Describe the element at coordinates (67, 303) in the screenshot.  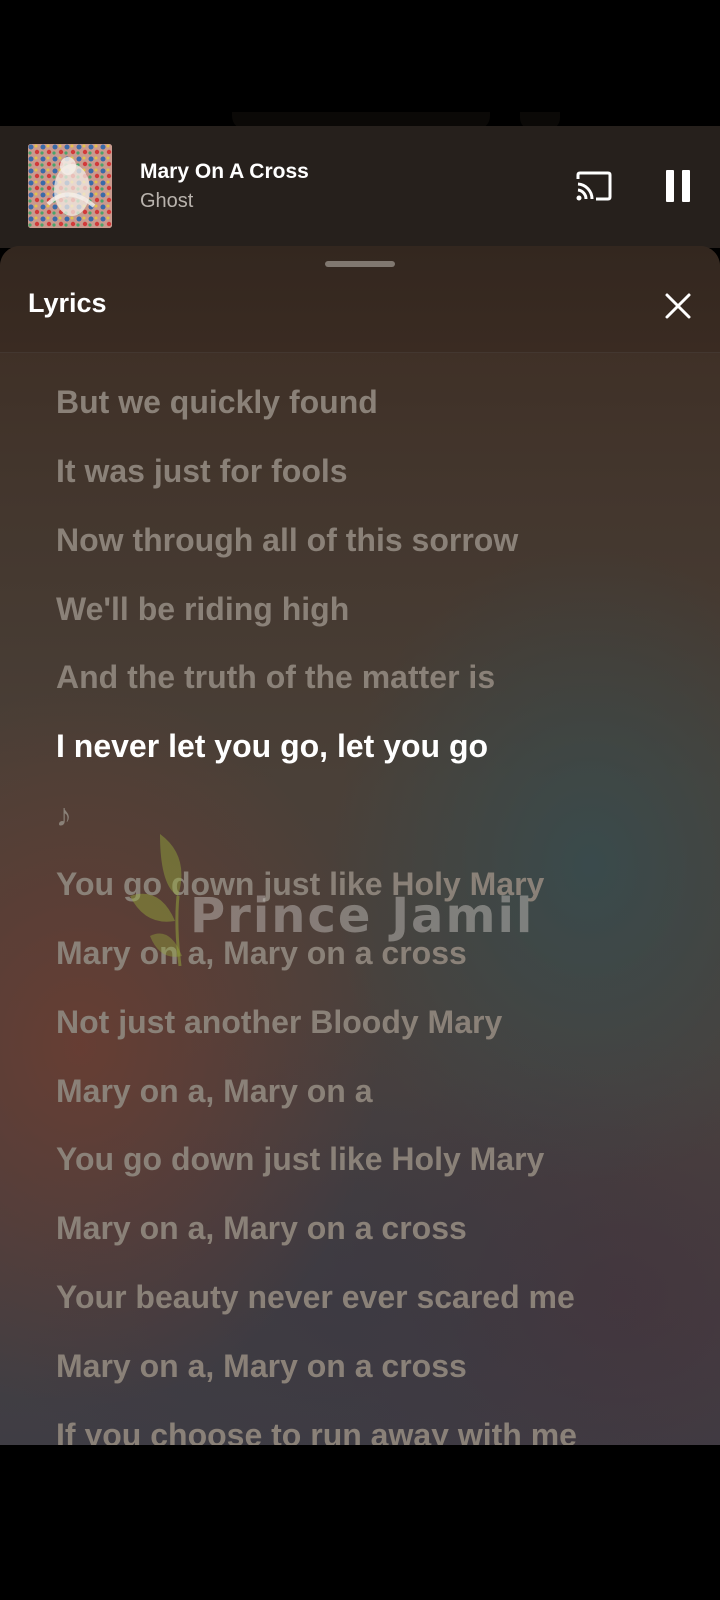
I see `lyrics-title: Lyrics` at that location.